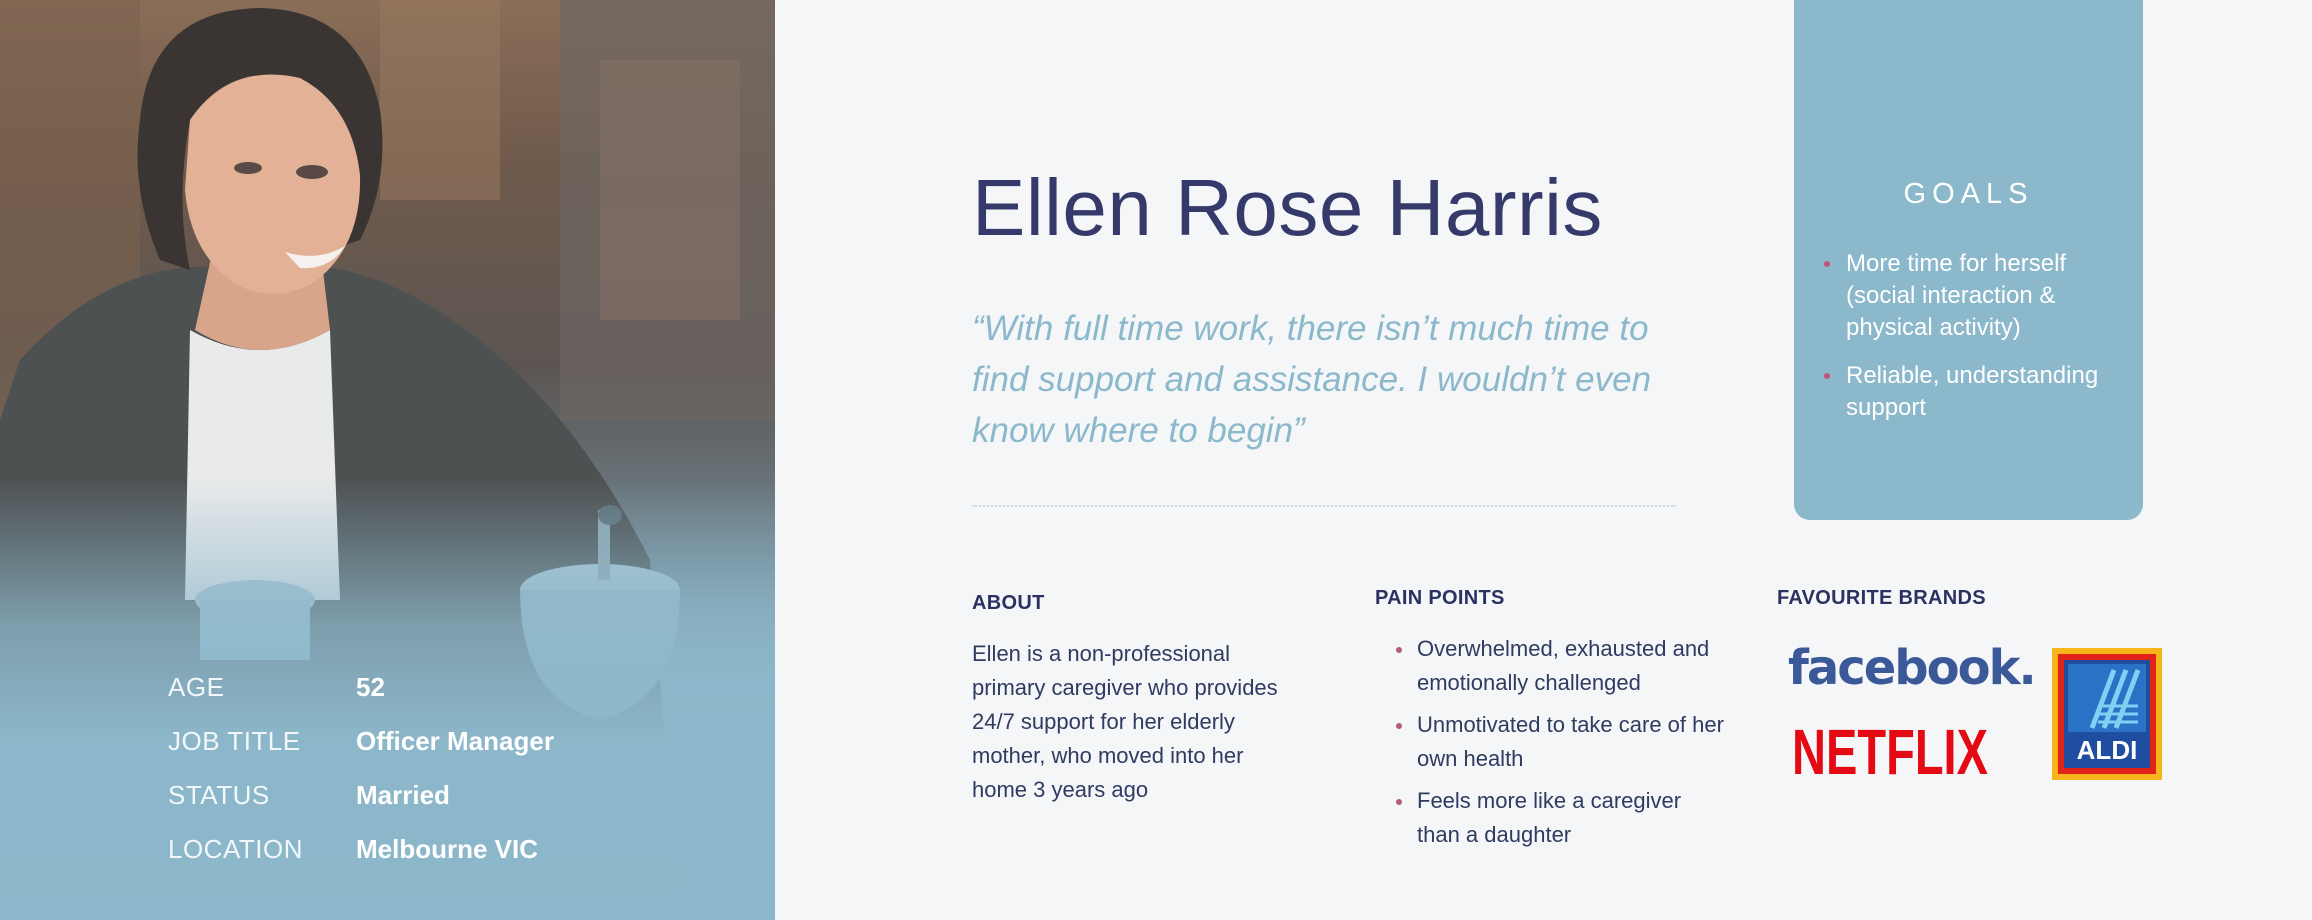 This screenshot has height=920, width=2312. I want to click on fact-value: Melbourne VIC, so click(447, 848).